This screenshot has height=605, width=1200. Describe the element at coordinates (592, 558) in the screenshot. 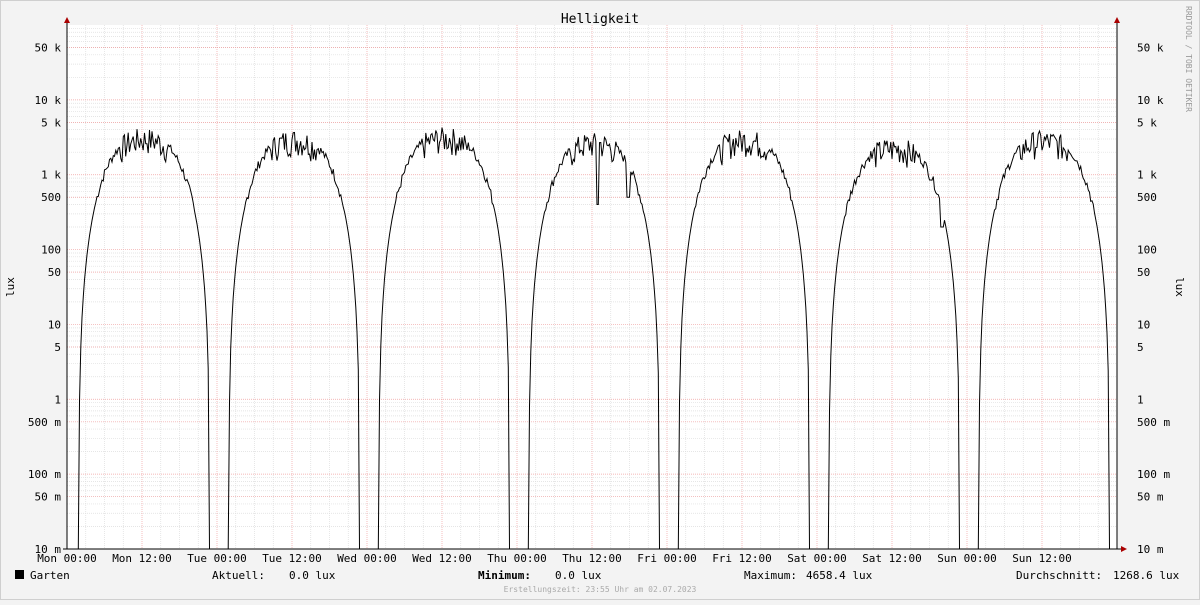

I see `x-tick-label: Thu 12:00` at that location.